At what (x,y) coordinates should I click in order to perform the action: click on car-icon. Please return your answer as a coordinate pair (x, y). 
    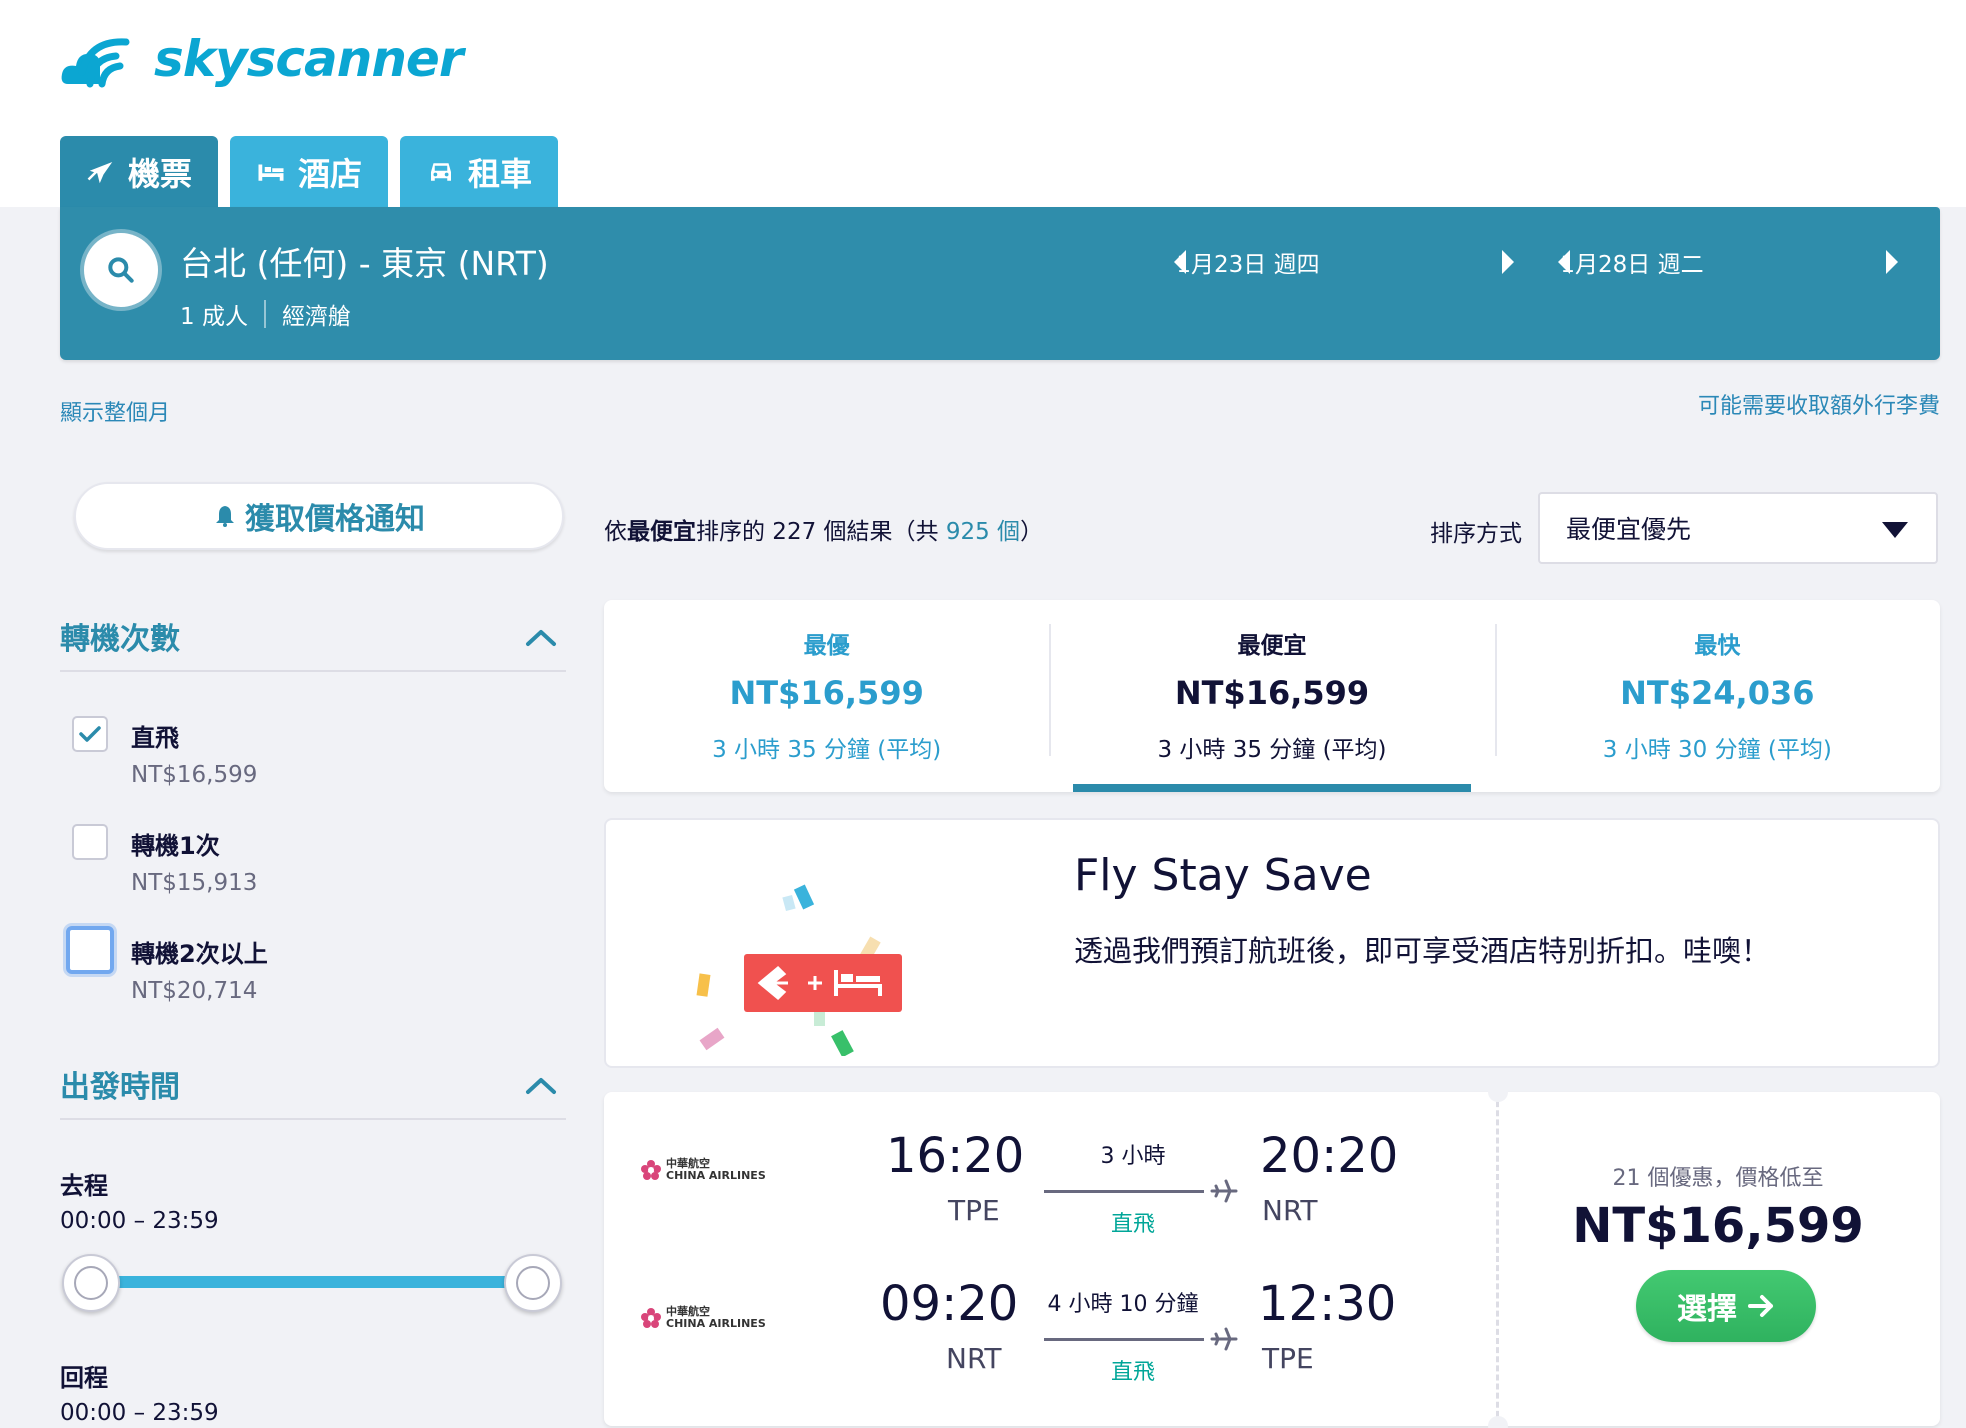
    Looking at the image, I should click on (440, 172).